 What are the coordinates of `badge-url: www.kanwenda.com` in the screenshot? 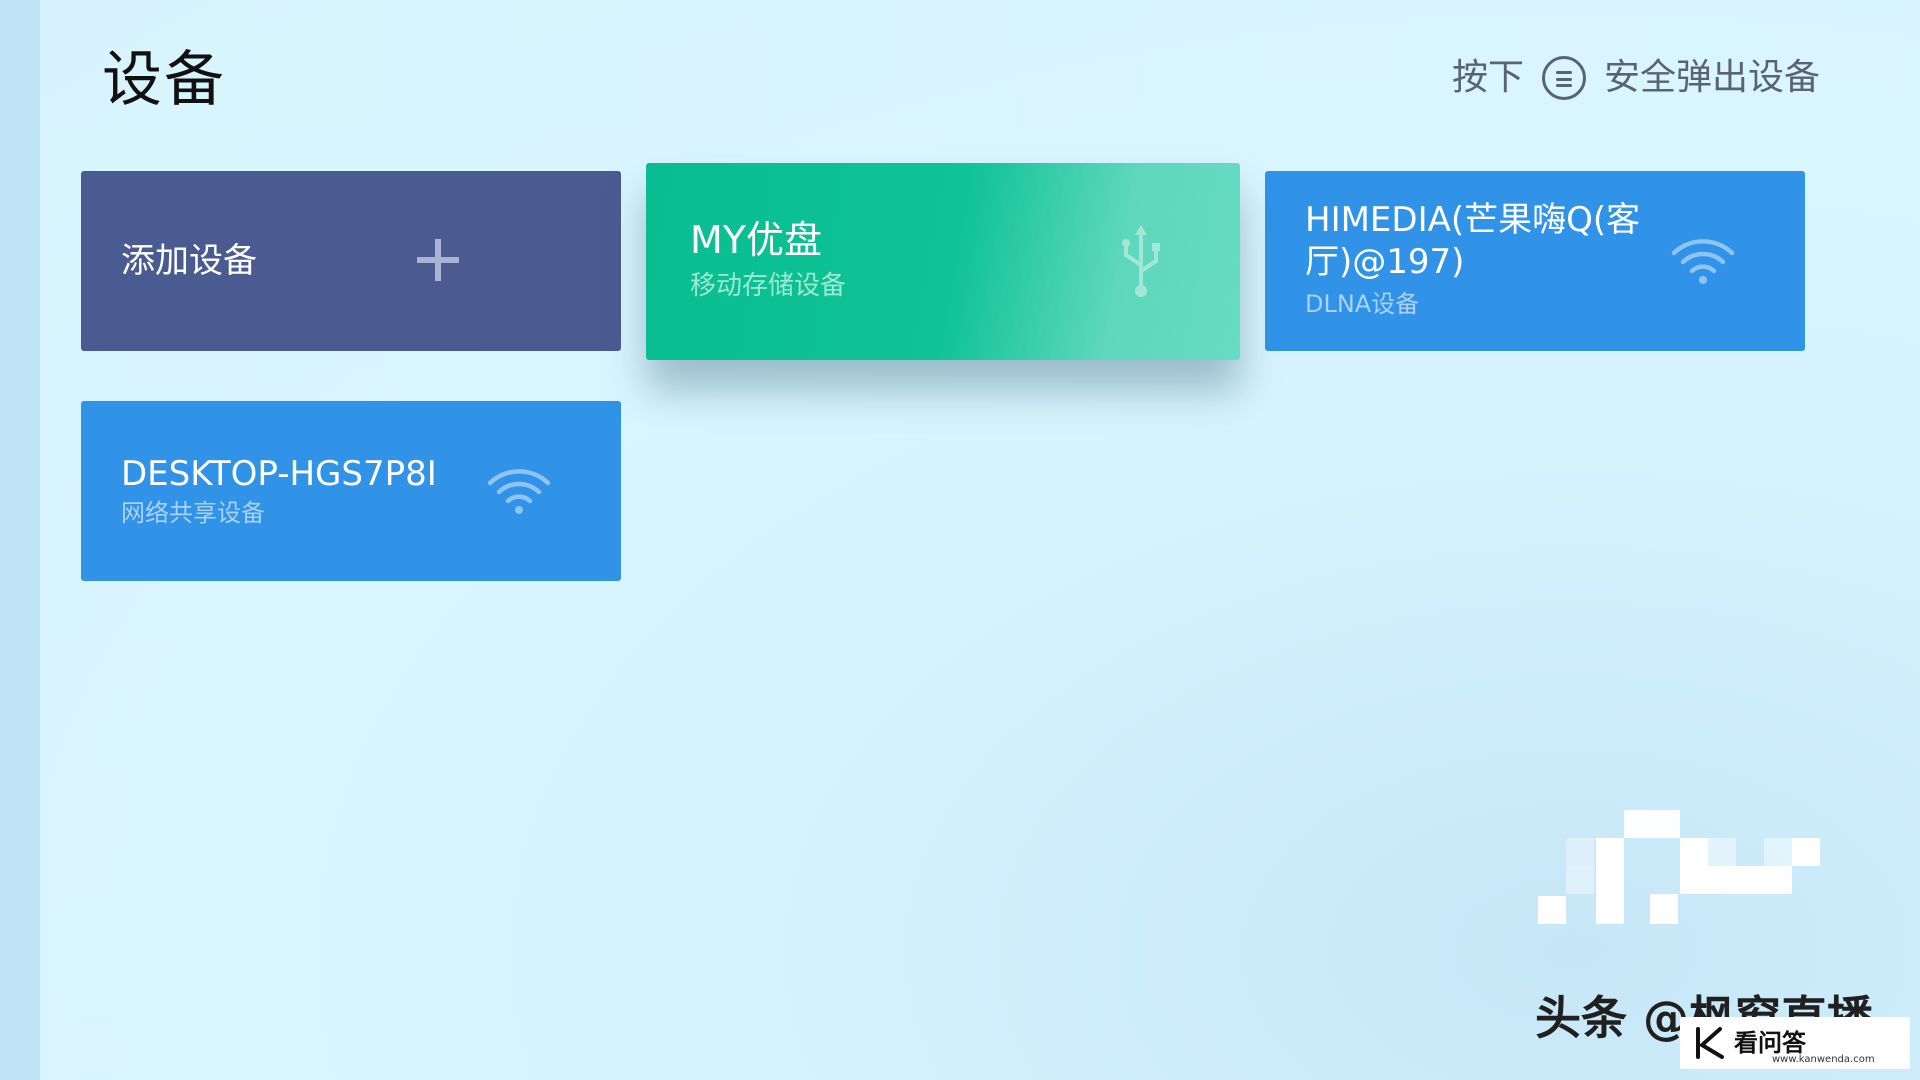 It's located at (1823, 1059).